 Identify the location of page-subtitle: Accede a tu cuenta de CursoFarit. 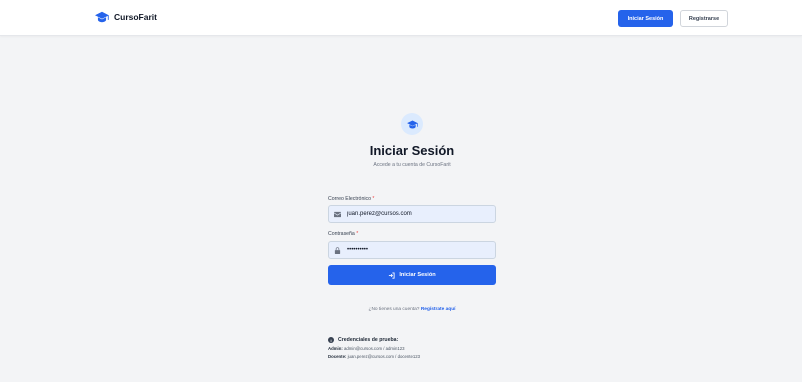
(412, 165).